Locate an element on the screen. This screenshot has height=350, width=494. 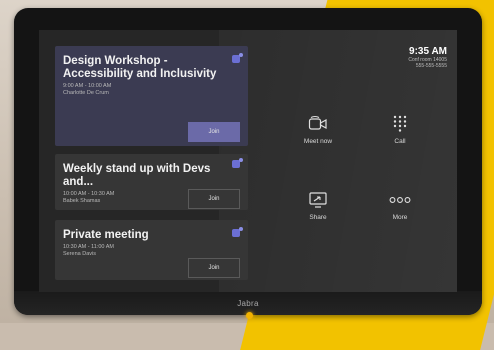
call-button: Call is located at coordinates (400, 129).